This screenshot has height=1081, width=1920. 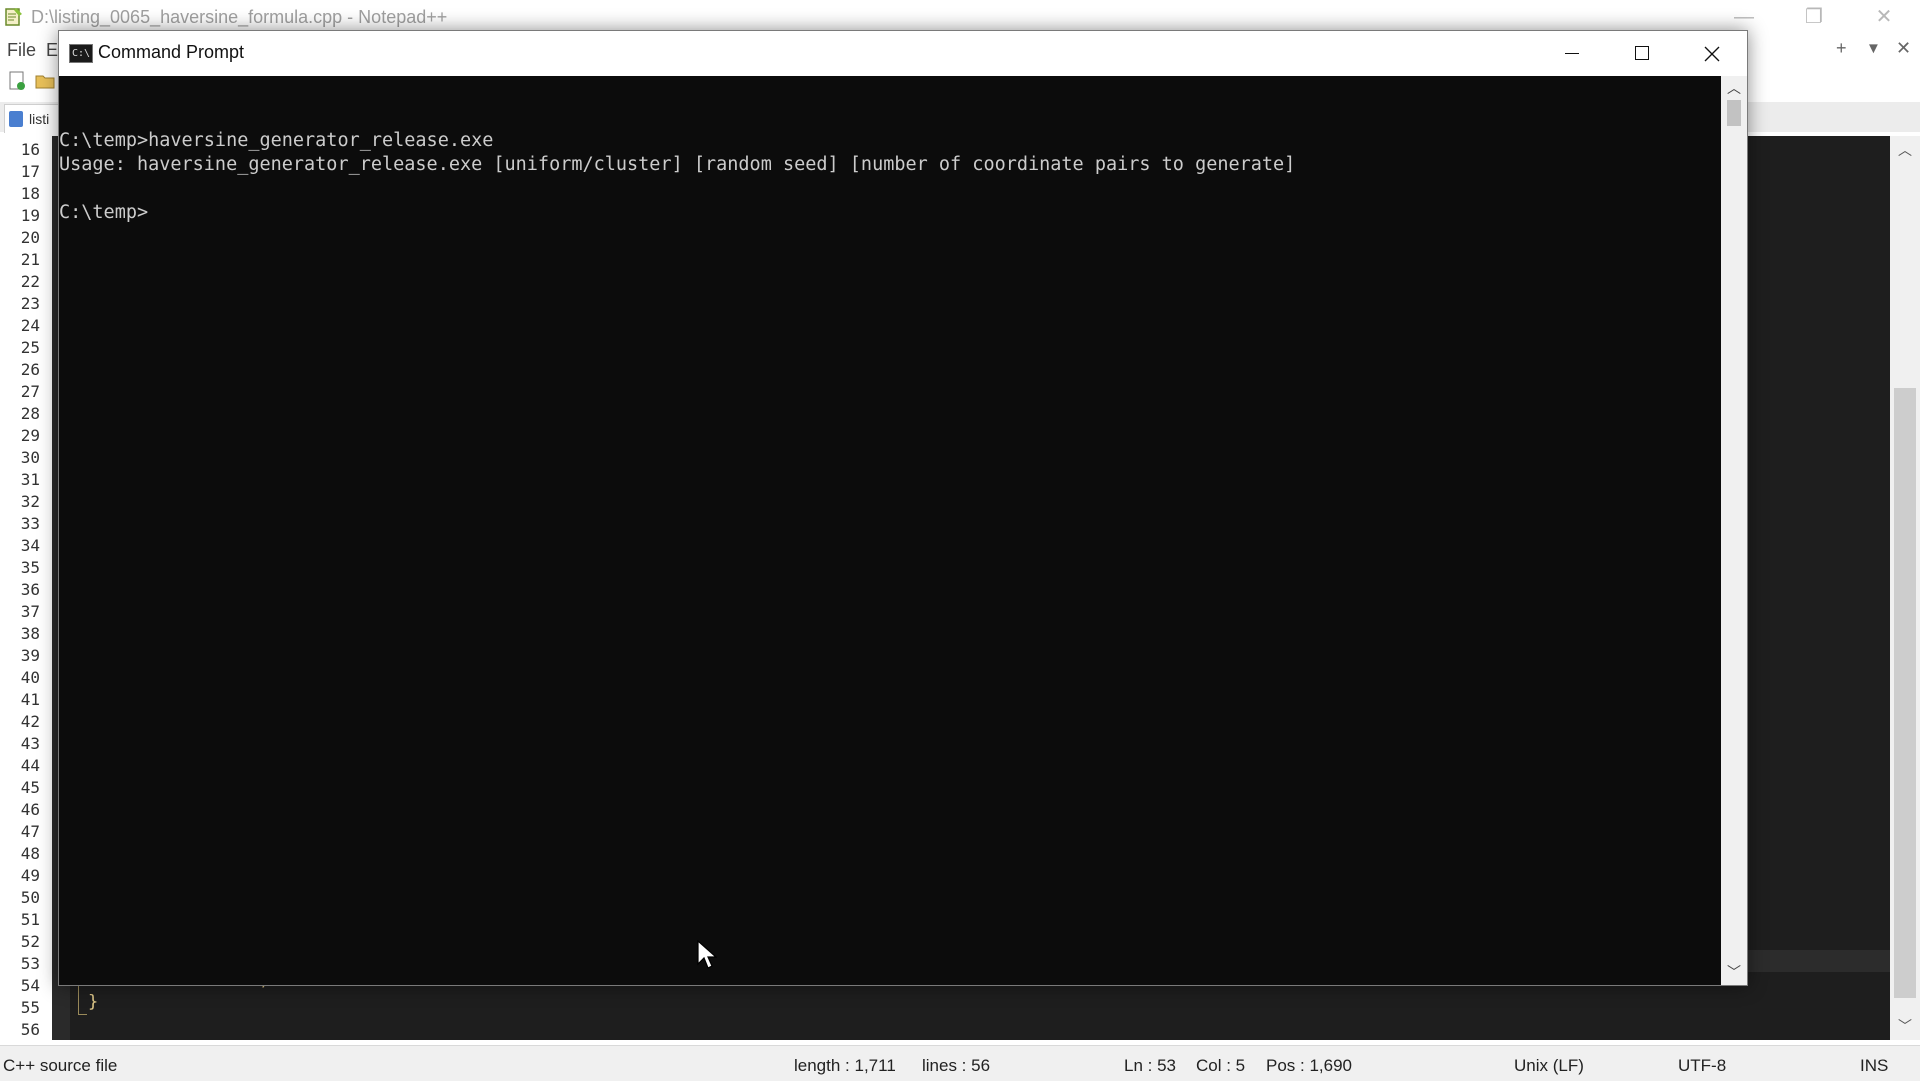 What do you see at coordinates (30, 193) in the screenshot?
I see `line-number: 18` at bounding box center [30, 193].